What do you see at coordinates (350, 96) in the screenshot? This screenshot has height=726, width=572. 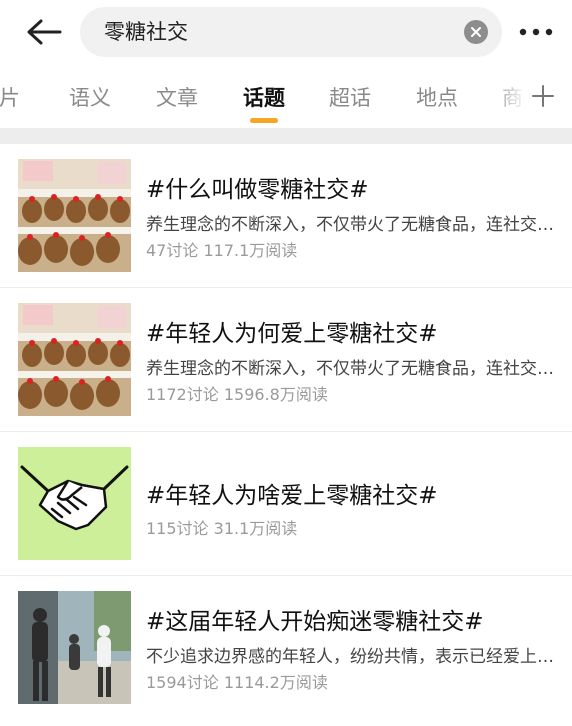 I see `tab-super-topics: 超话` at bounding box center [350, 96].